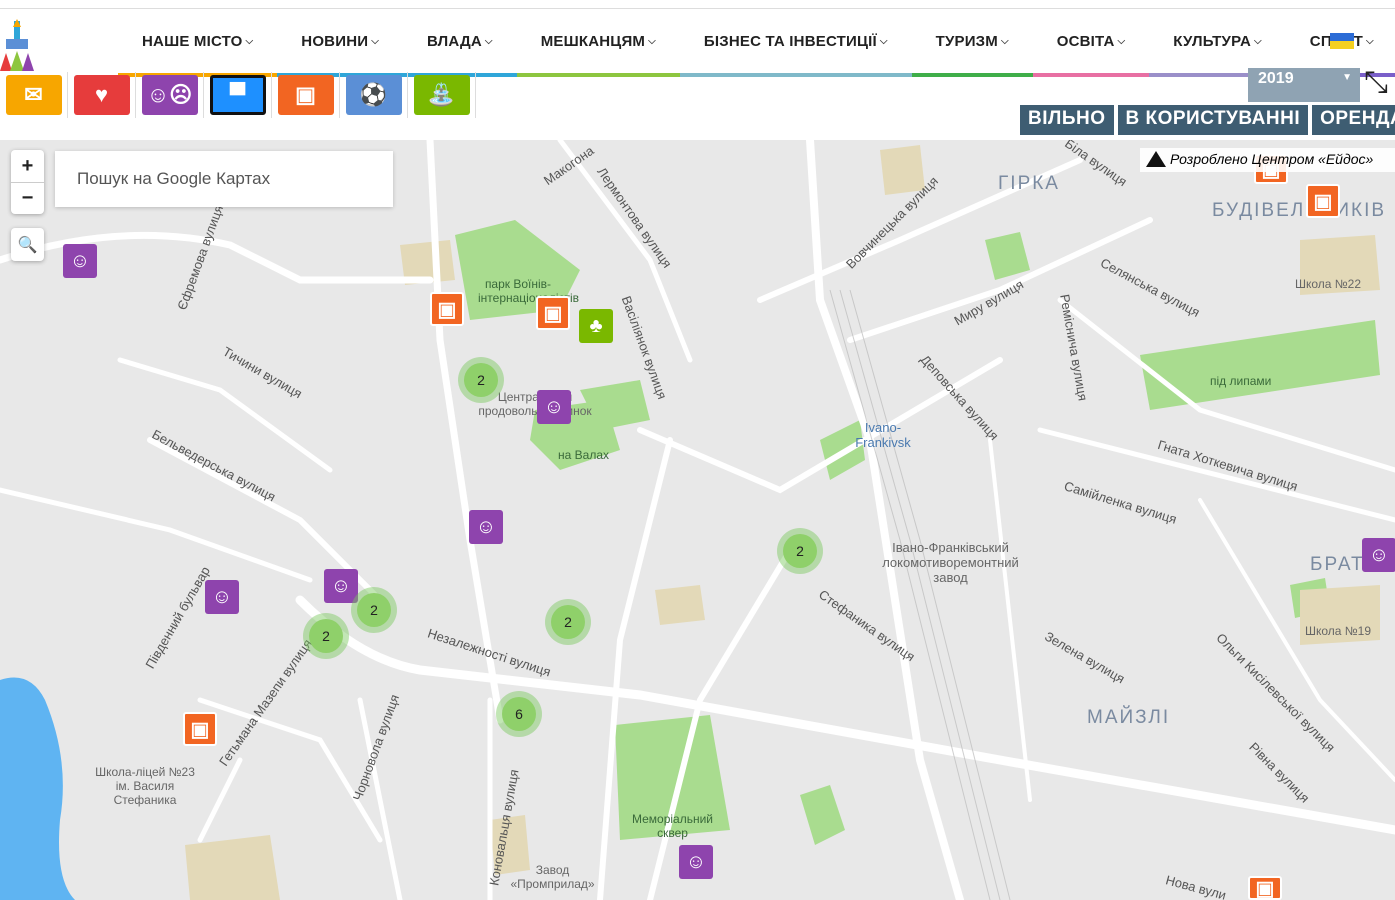 This screenshot has width=1395, height=900. I want to click on district-label: ГІРКА, so click(1029, 183).